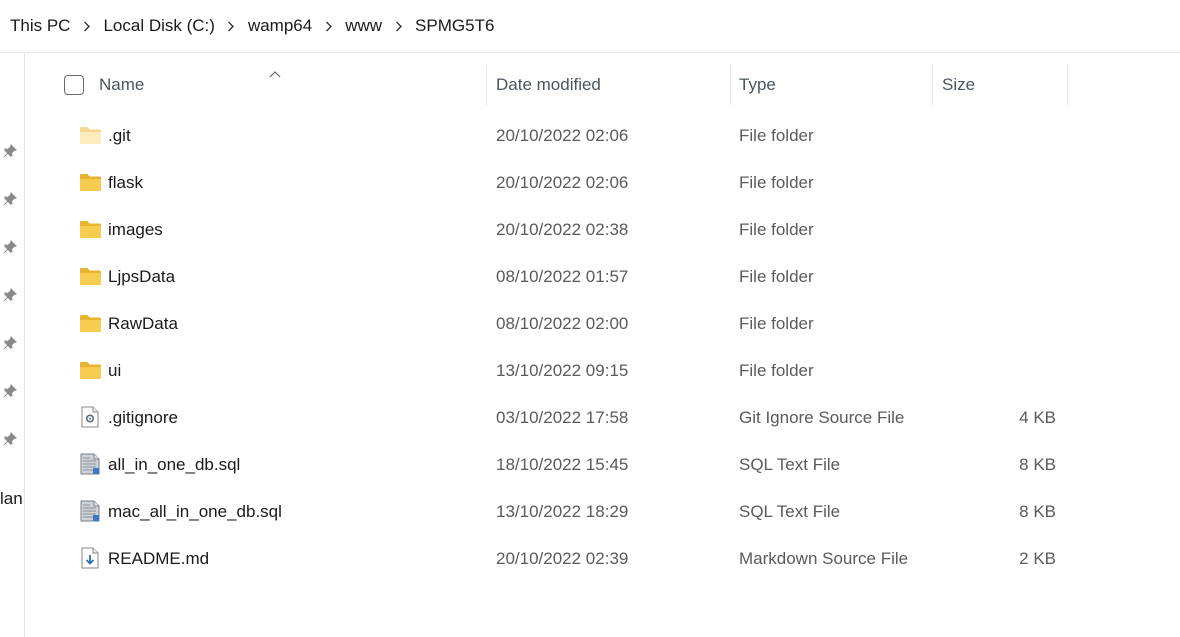 This screenshot has width=1180, height=637. I want to click on file-date-modified: 08/10/2022 02:00, so click(562, 323).